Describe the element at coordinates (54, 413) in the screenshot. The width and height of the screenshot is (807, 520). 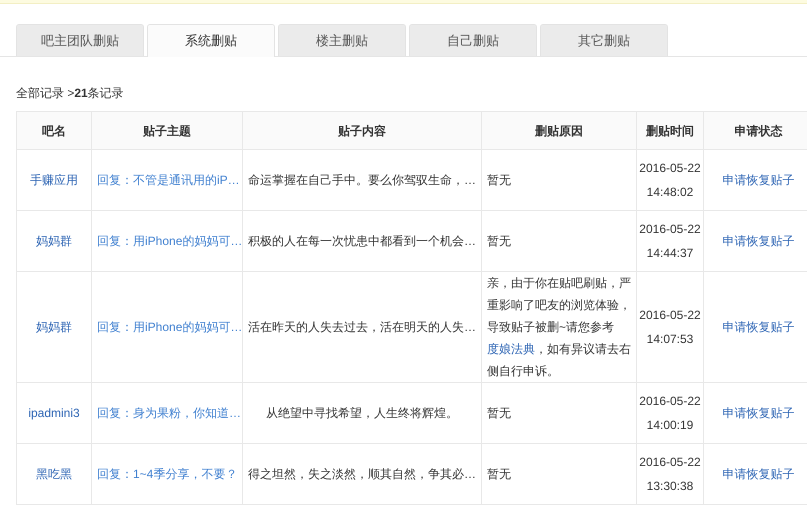
I see `forum-link: ipadmini3` at that location.